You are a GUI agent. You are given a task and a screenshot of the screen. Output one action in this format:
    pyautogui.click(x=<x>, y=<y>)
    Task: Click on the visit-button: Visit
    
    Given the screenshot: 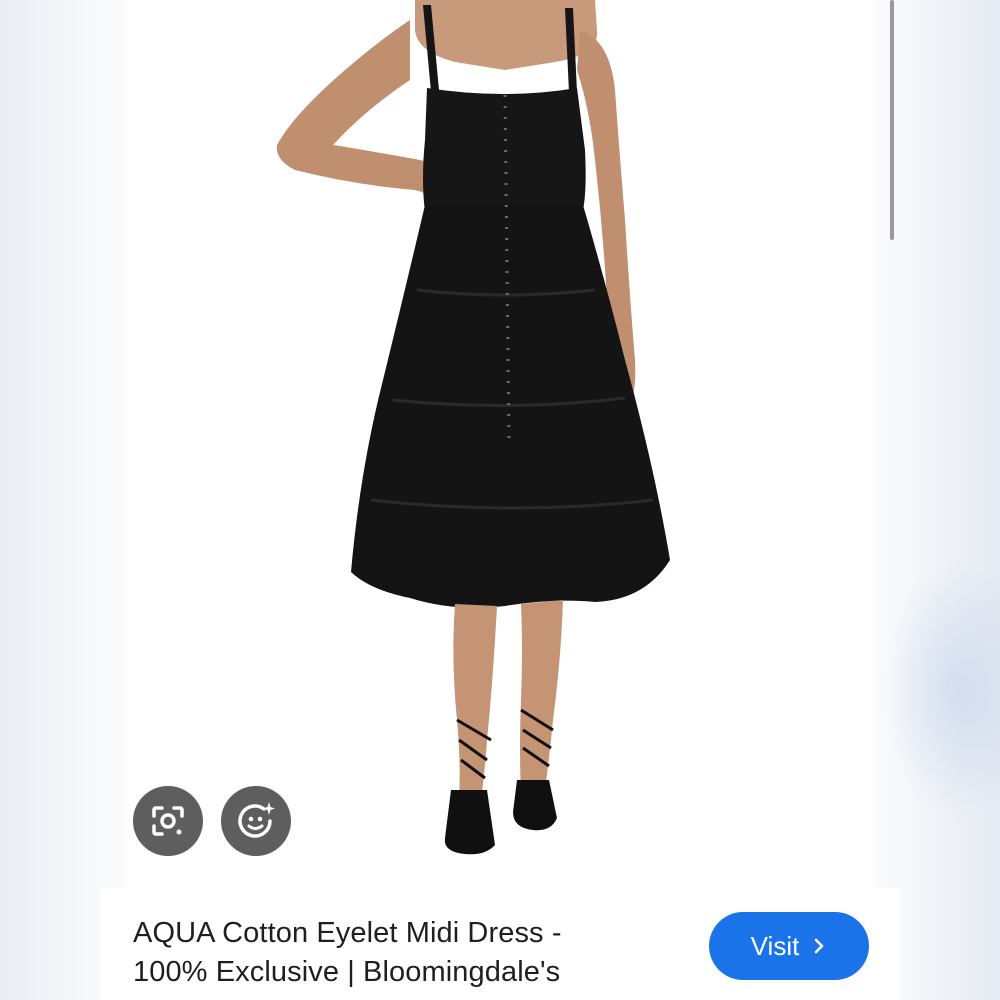 What is the action you would take?
    pyautogui.click(x=789, y=946)
    